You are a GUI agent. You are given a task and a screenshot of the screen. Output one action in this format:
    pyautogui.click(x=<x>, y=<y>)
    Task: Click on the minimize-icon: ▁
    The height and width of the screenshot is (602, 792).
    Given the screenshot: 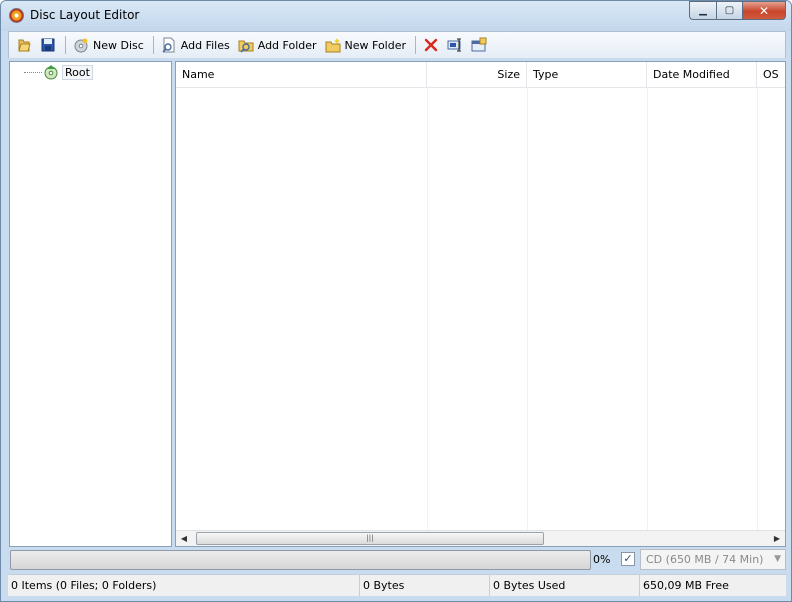 What is the action you would take?
    pyautogui.click(x=703, y=10)
    